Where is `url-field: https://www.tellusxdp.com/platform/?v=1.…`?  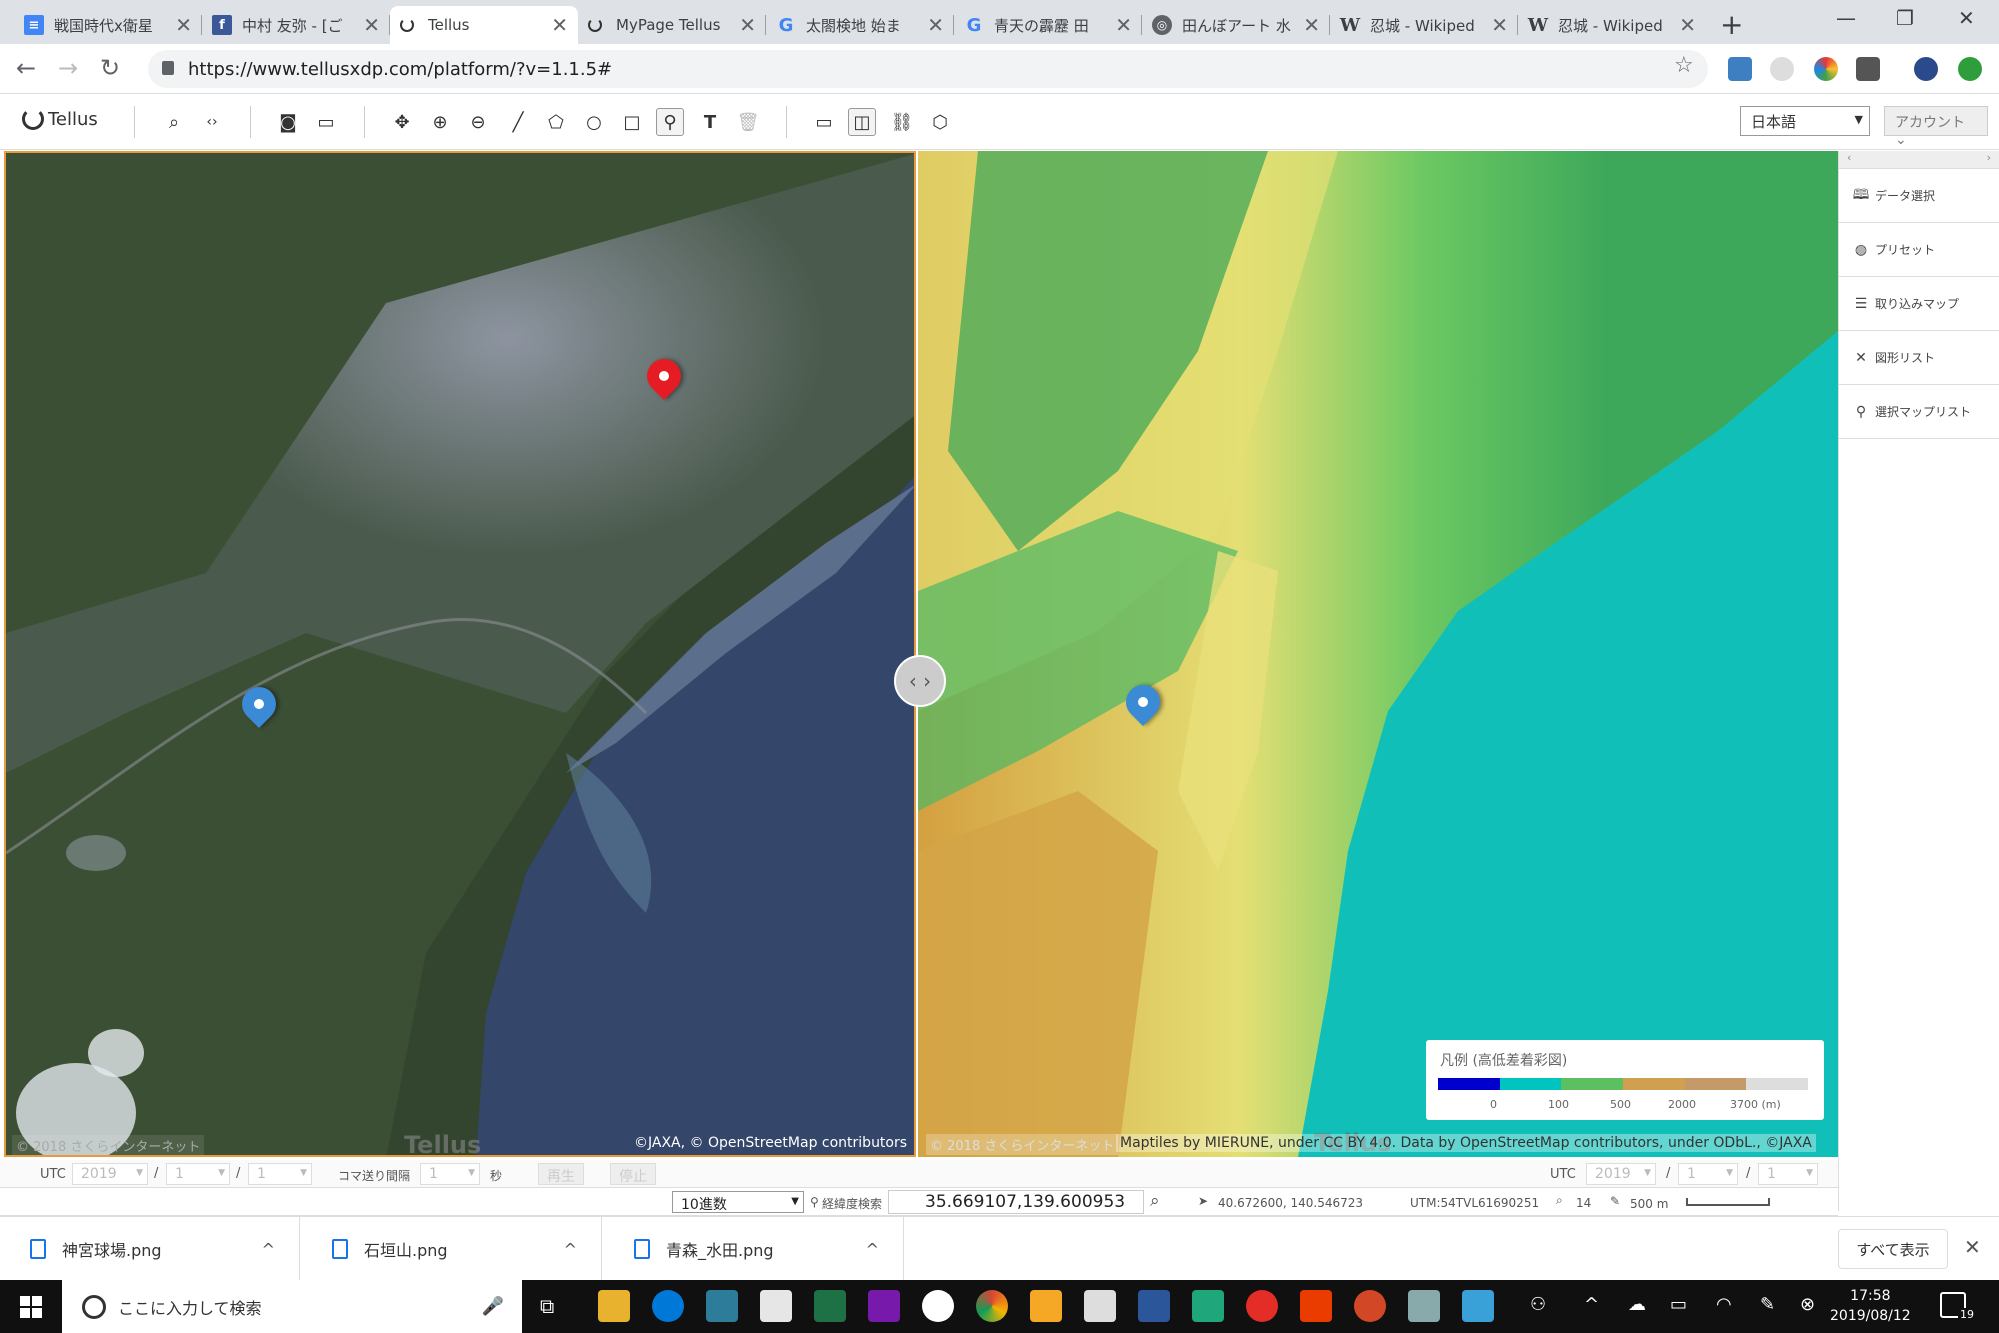
url-field: https://www.tellusxdp.com/platform/?v=1.… is located at coordinates (928, 69).